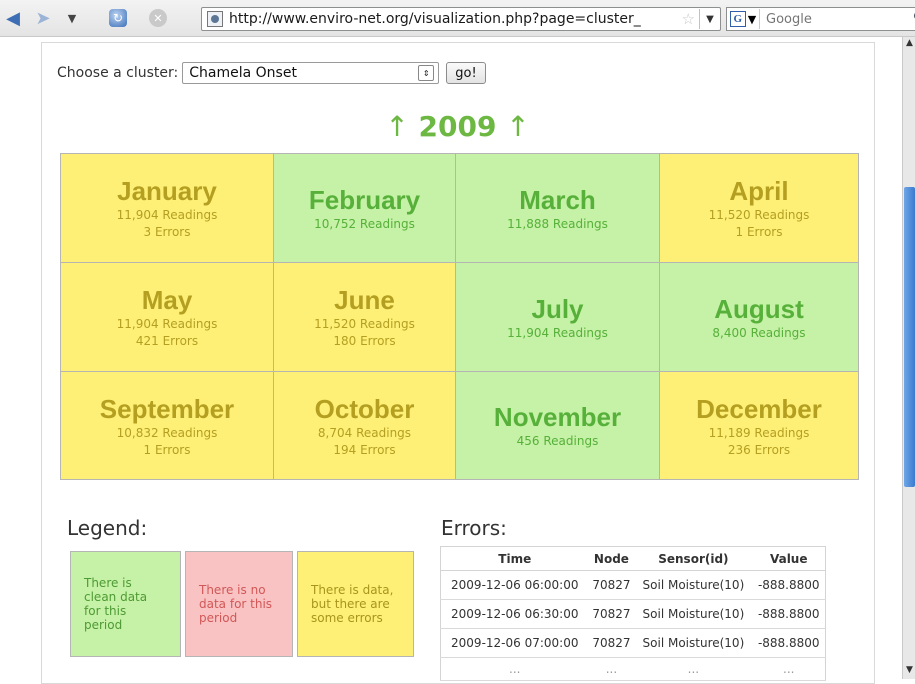  I want to click on search-engine-selector: G ▼, so click(743, 19).